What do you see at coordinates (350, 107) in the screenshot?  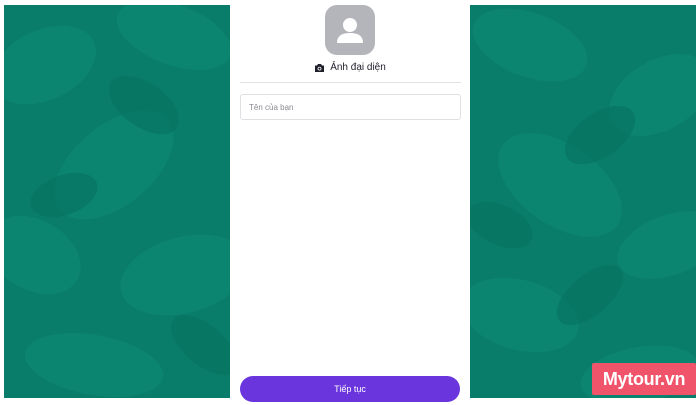 I see `name-input` at bounding box center [350, 107].